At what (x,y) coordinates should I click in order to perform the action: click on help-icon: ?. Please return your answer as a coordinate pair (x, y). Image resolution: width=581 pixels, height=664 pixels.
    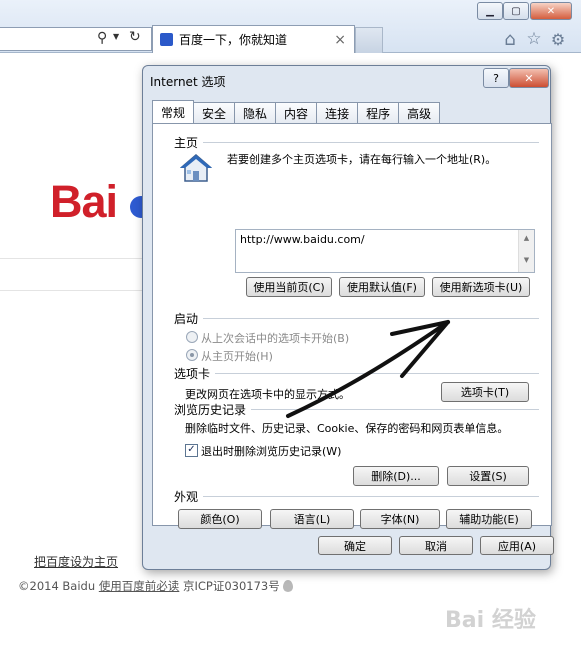
    Looking at the image, I should click on (496, 78).